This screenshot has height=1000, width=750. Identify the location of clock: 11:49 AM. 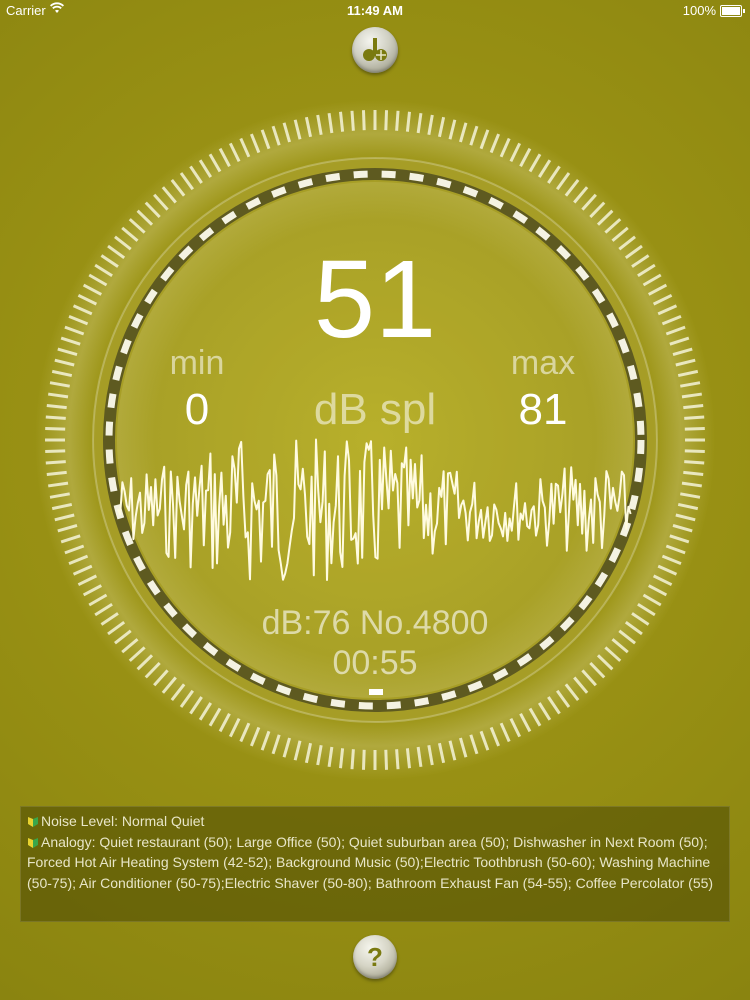
(375, 10).